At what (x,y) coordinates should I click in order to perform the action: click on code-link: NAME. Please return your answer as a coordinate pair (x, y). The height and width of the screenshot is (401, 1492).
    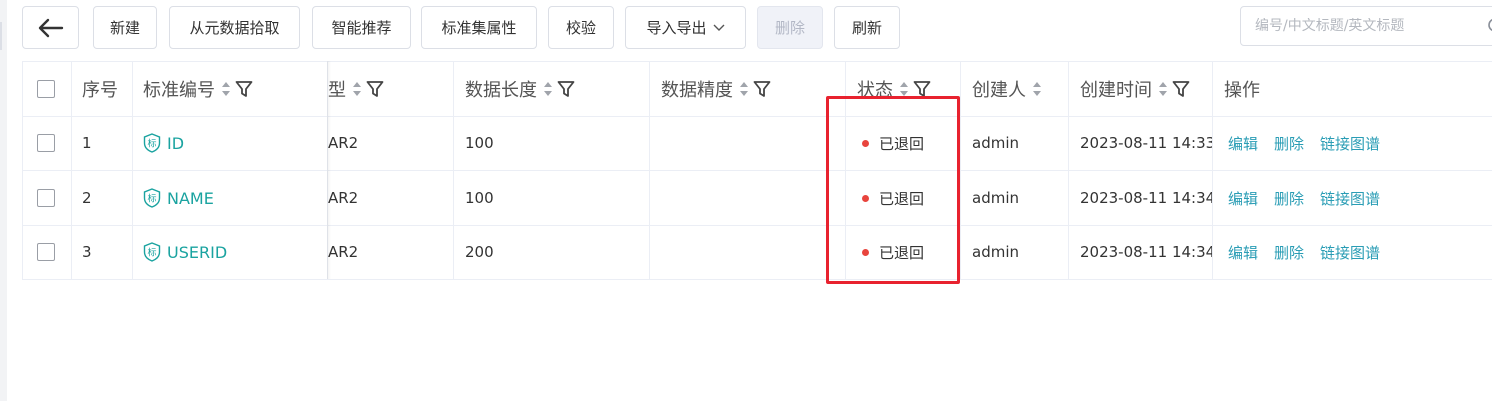
    Looking at the image, I should click on (190, 198).